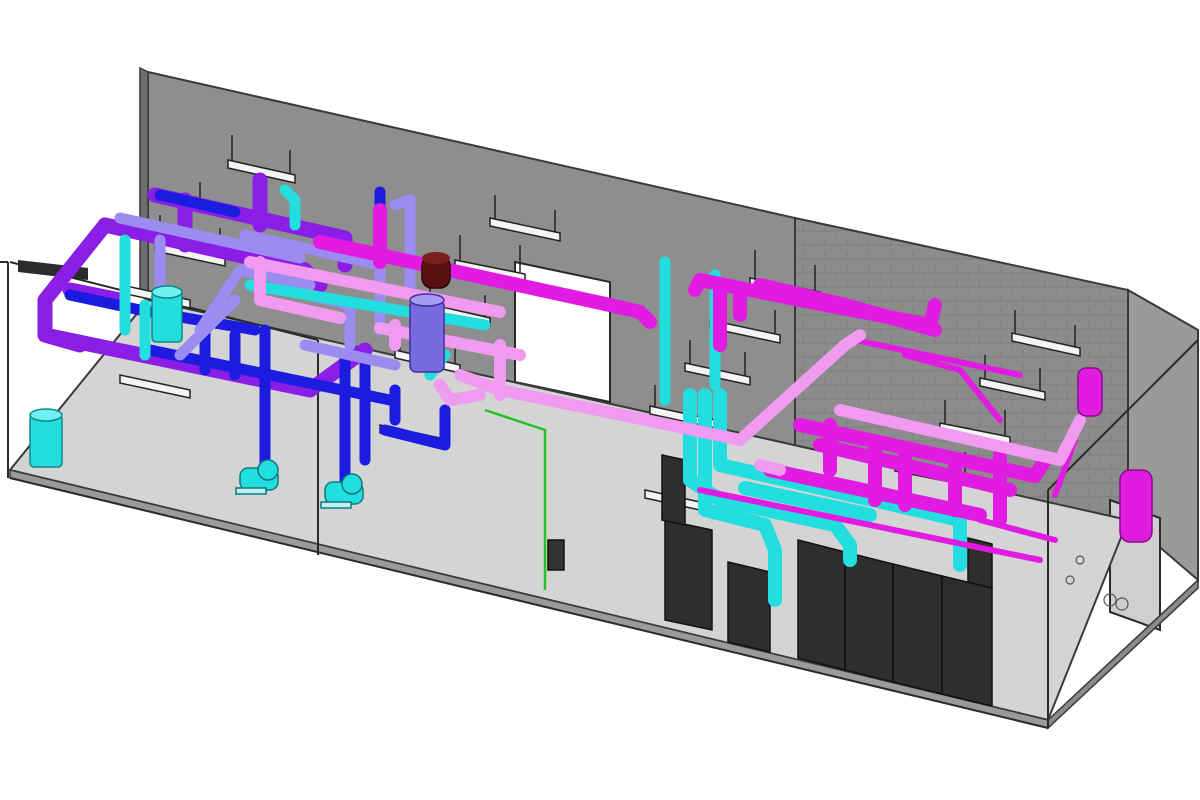  I want to click on cyan-tank-left, so click(46, 438).